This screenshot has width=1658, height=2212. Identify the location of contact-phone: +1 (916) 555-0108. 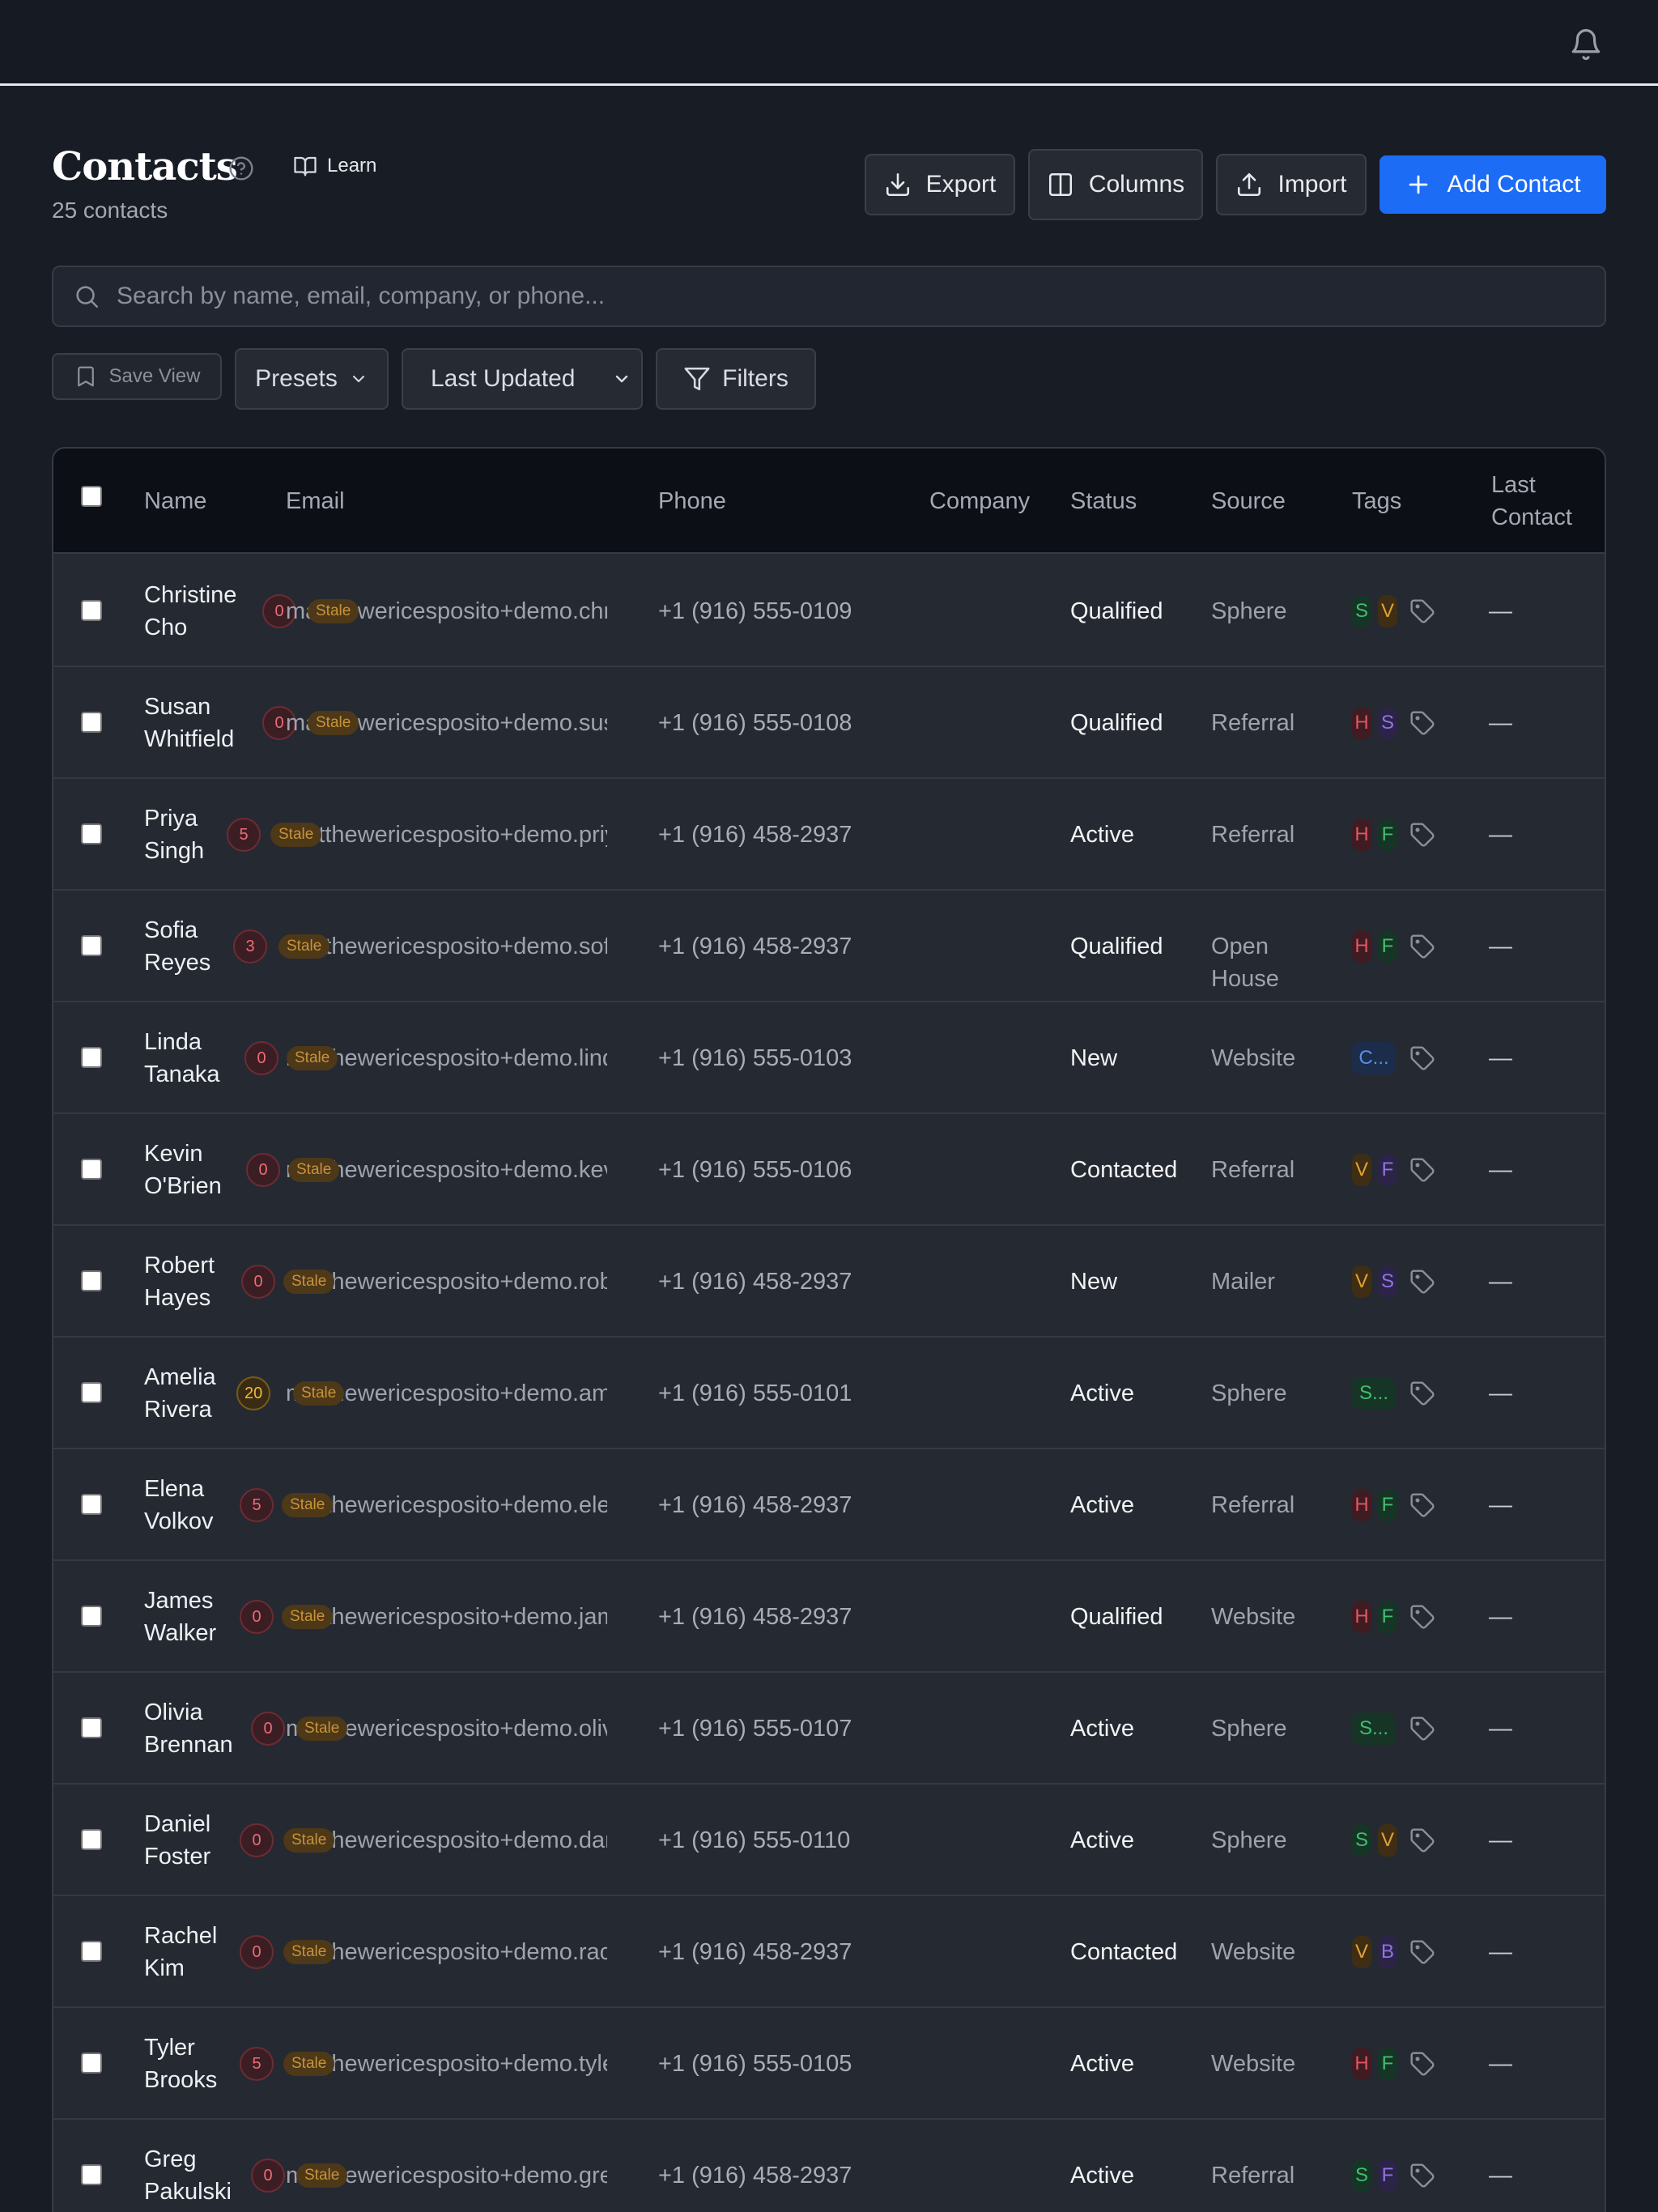
(755, 723).